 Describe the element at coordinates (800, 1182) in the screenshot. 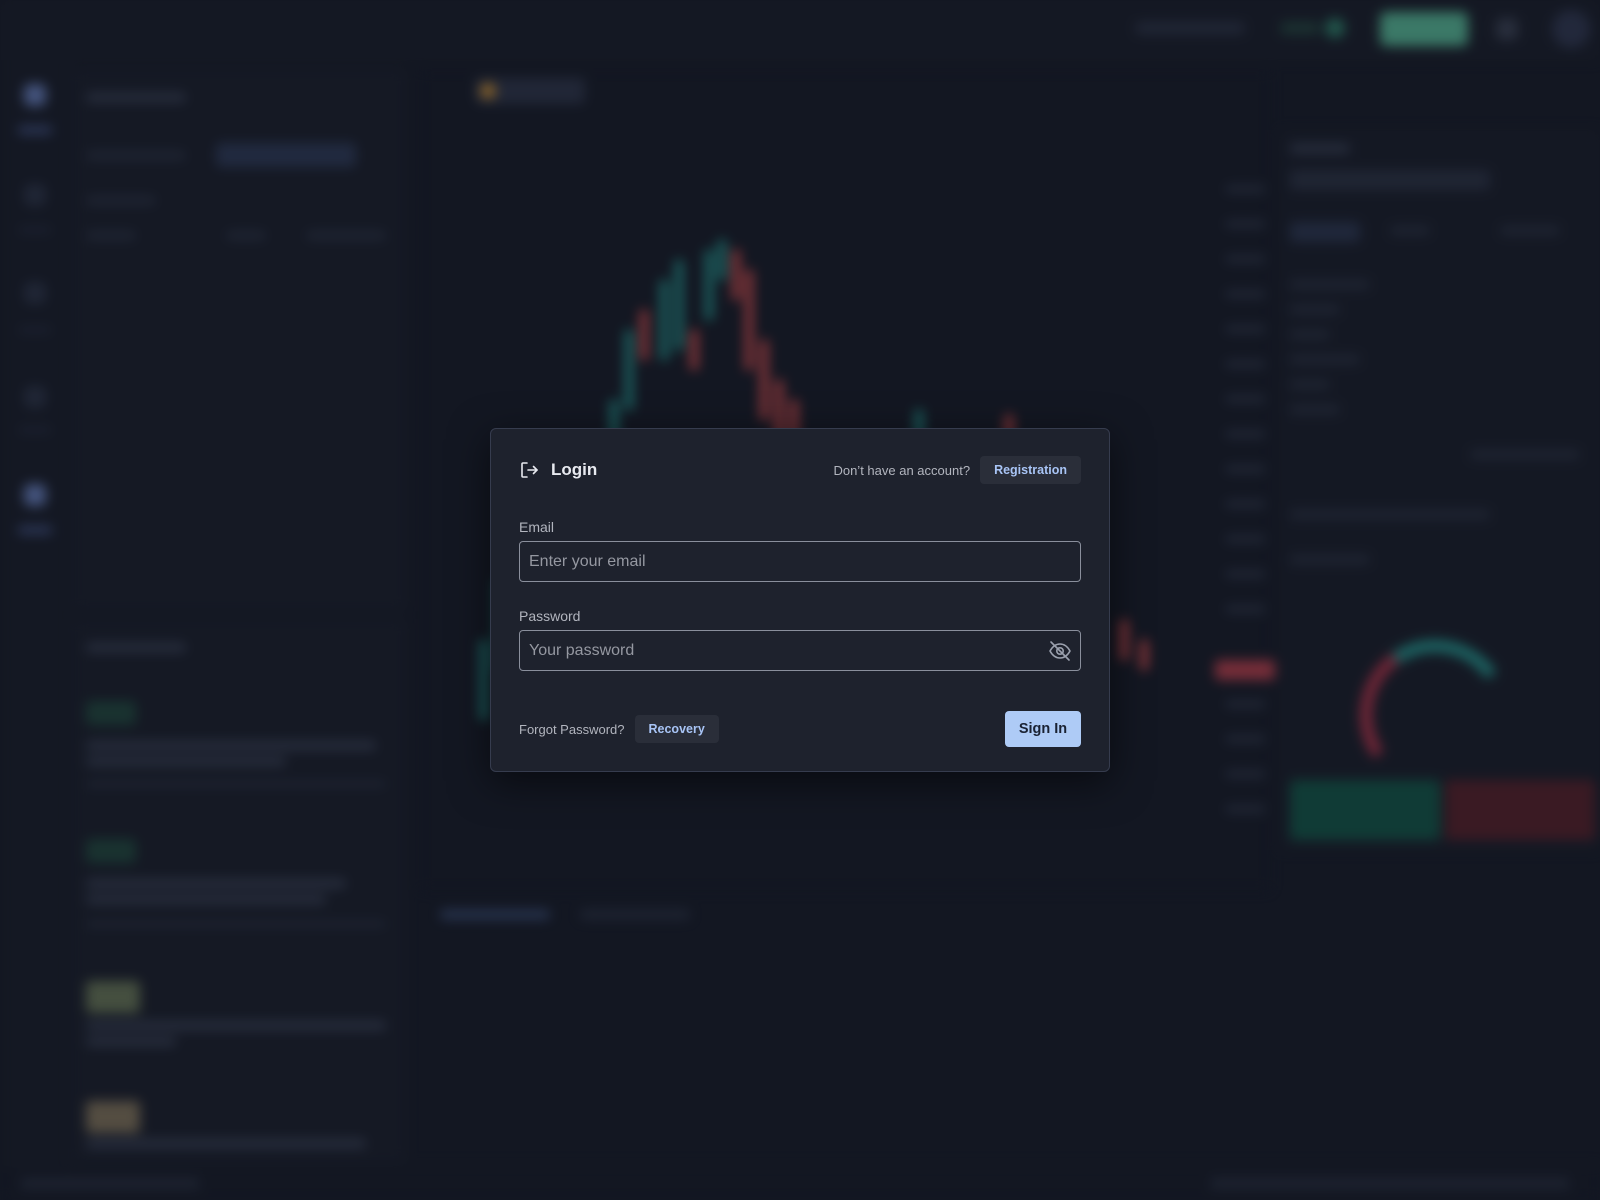

I see `status-bar` at that location.